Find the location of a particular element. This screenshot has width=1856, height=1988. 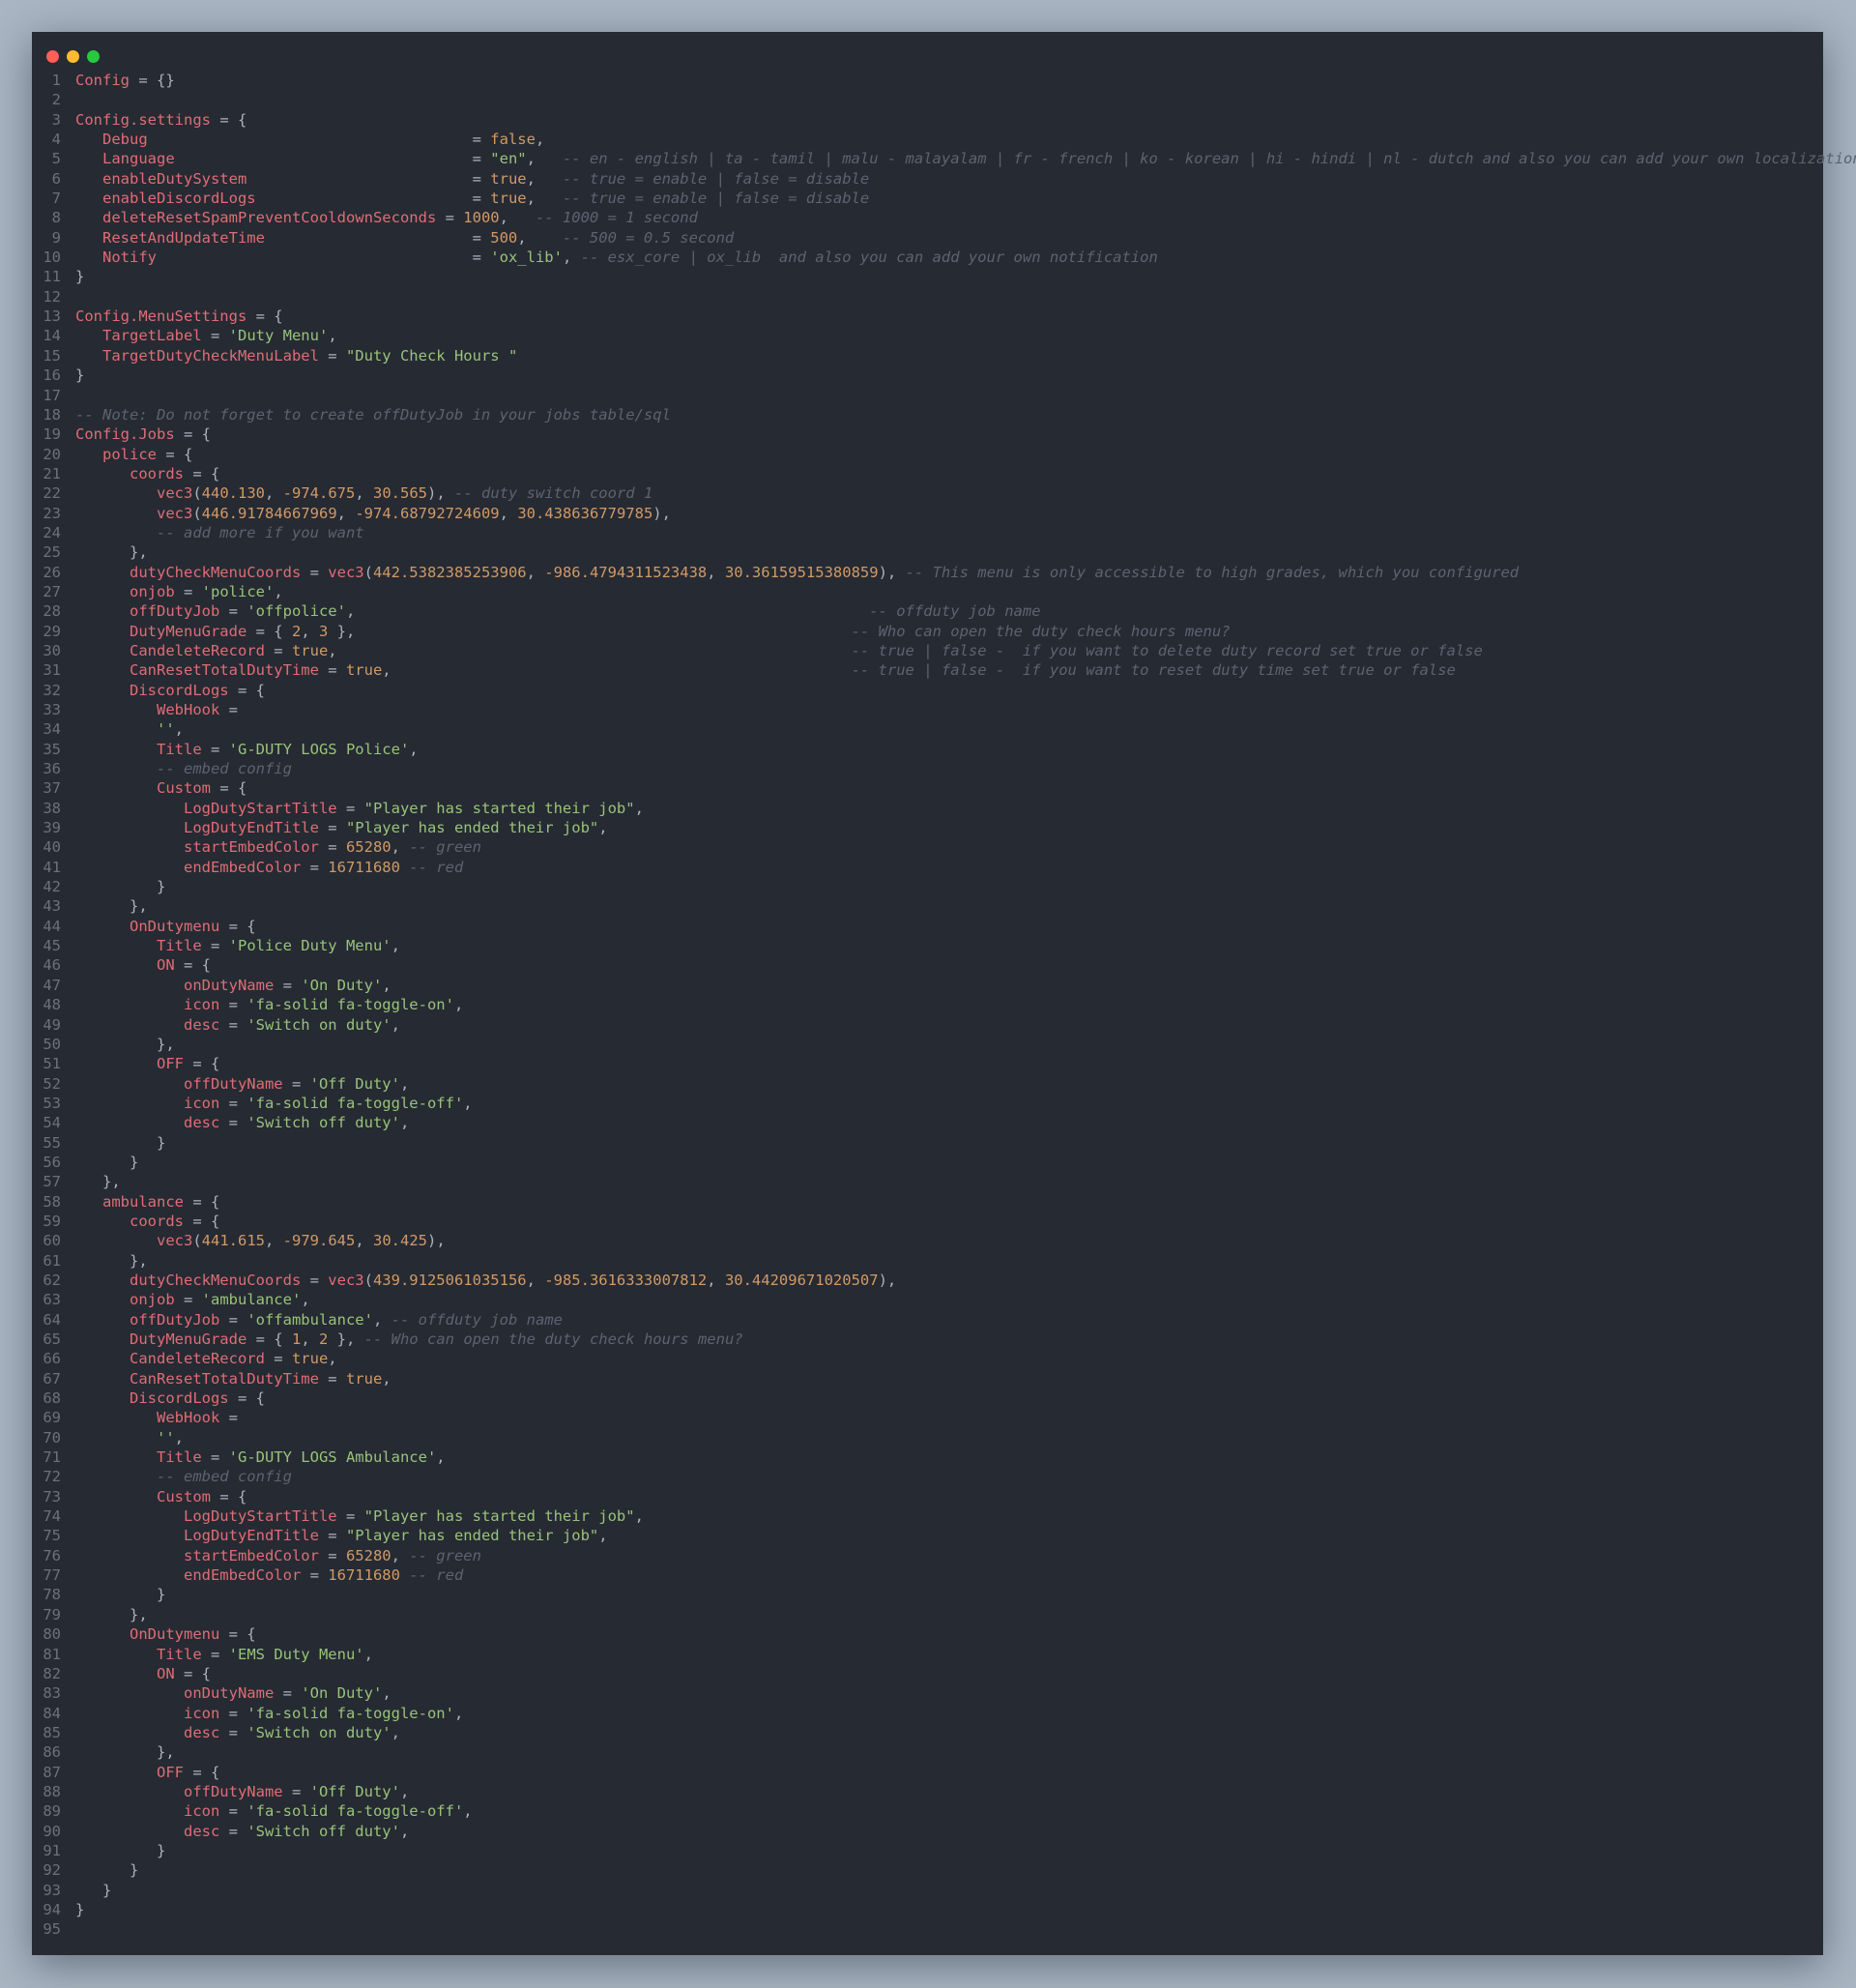

code-line: 53 icon = 'fa-solid fa-toggle-off', is located at coordinates (928, 1103).